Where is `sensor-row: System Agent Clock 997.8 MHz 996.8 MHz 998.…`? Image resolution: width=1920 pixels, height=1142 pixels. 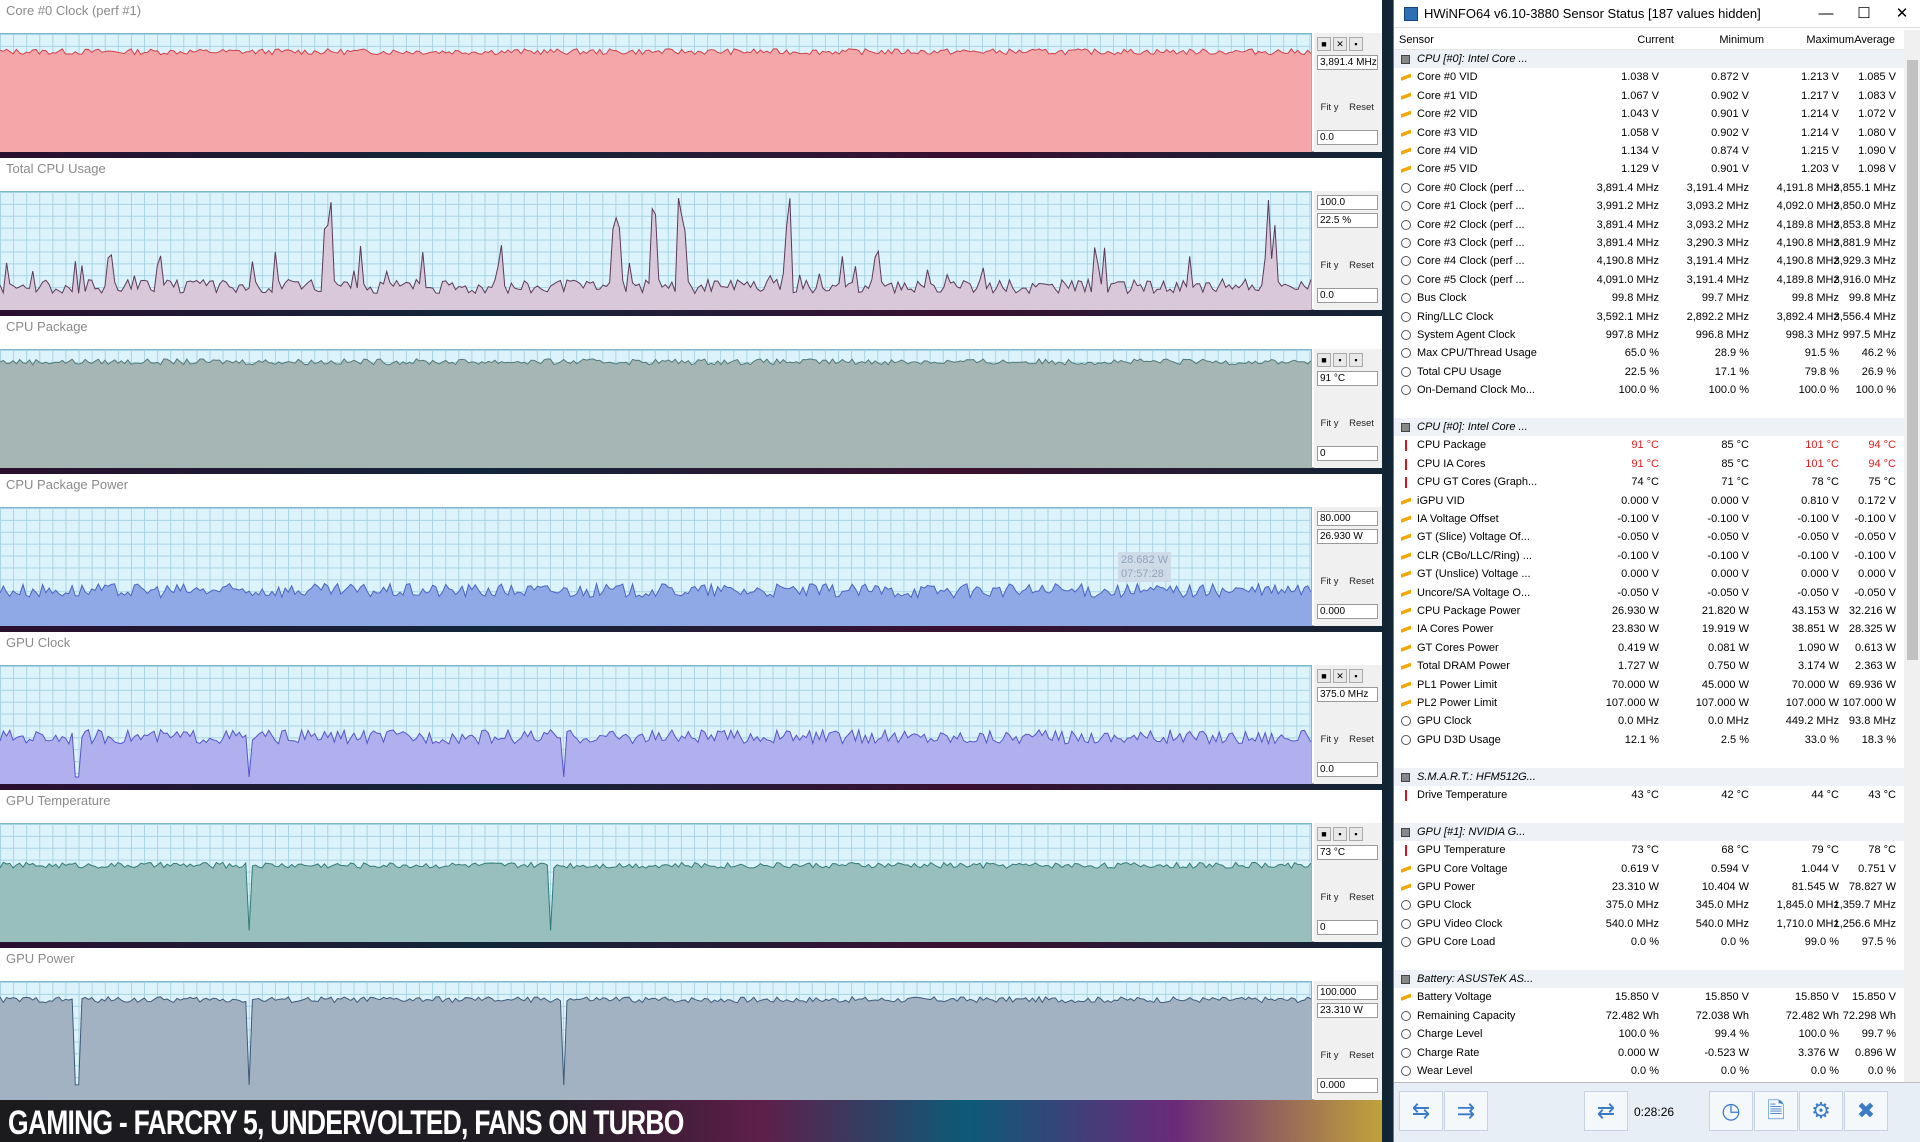 sensor-row: System Agent Clock 997.8 MHz 996.8 MHz 998.… is located at coordinates (1649, 335).